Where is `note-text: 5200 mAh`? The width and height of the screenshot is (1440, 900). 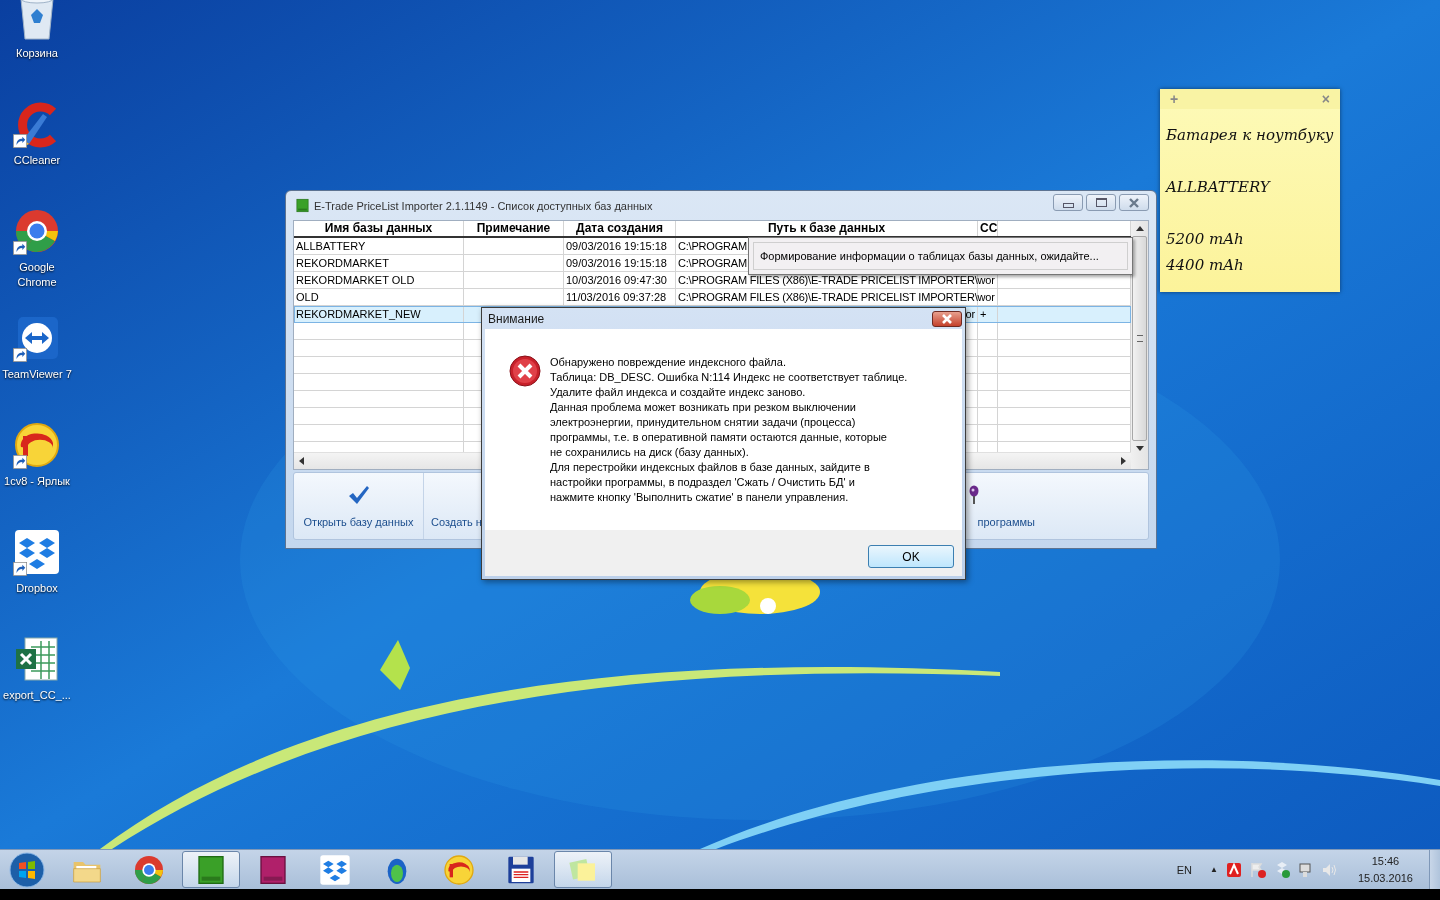 note-text: 5200 mAh is located at coordinates (1205, 239).